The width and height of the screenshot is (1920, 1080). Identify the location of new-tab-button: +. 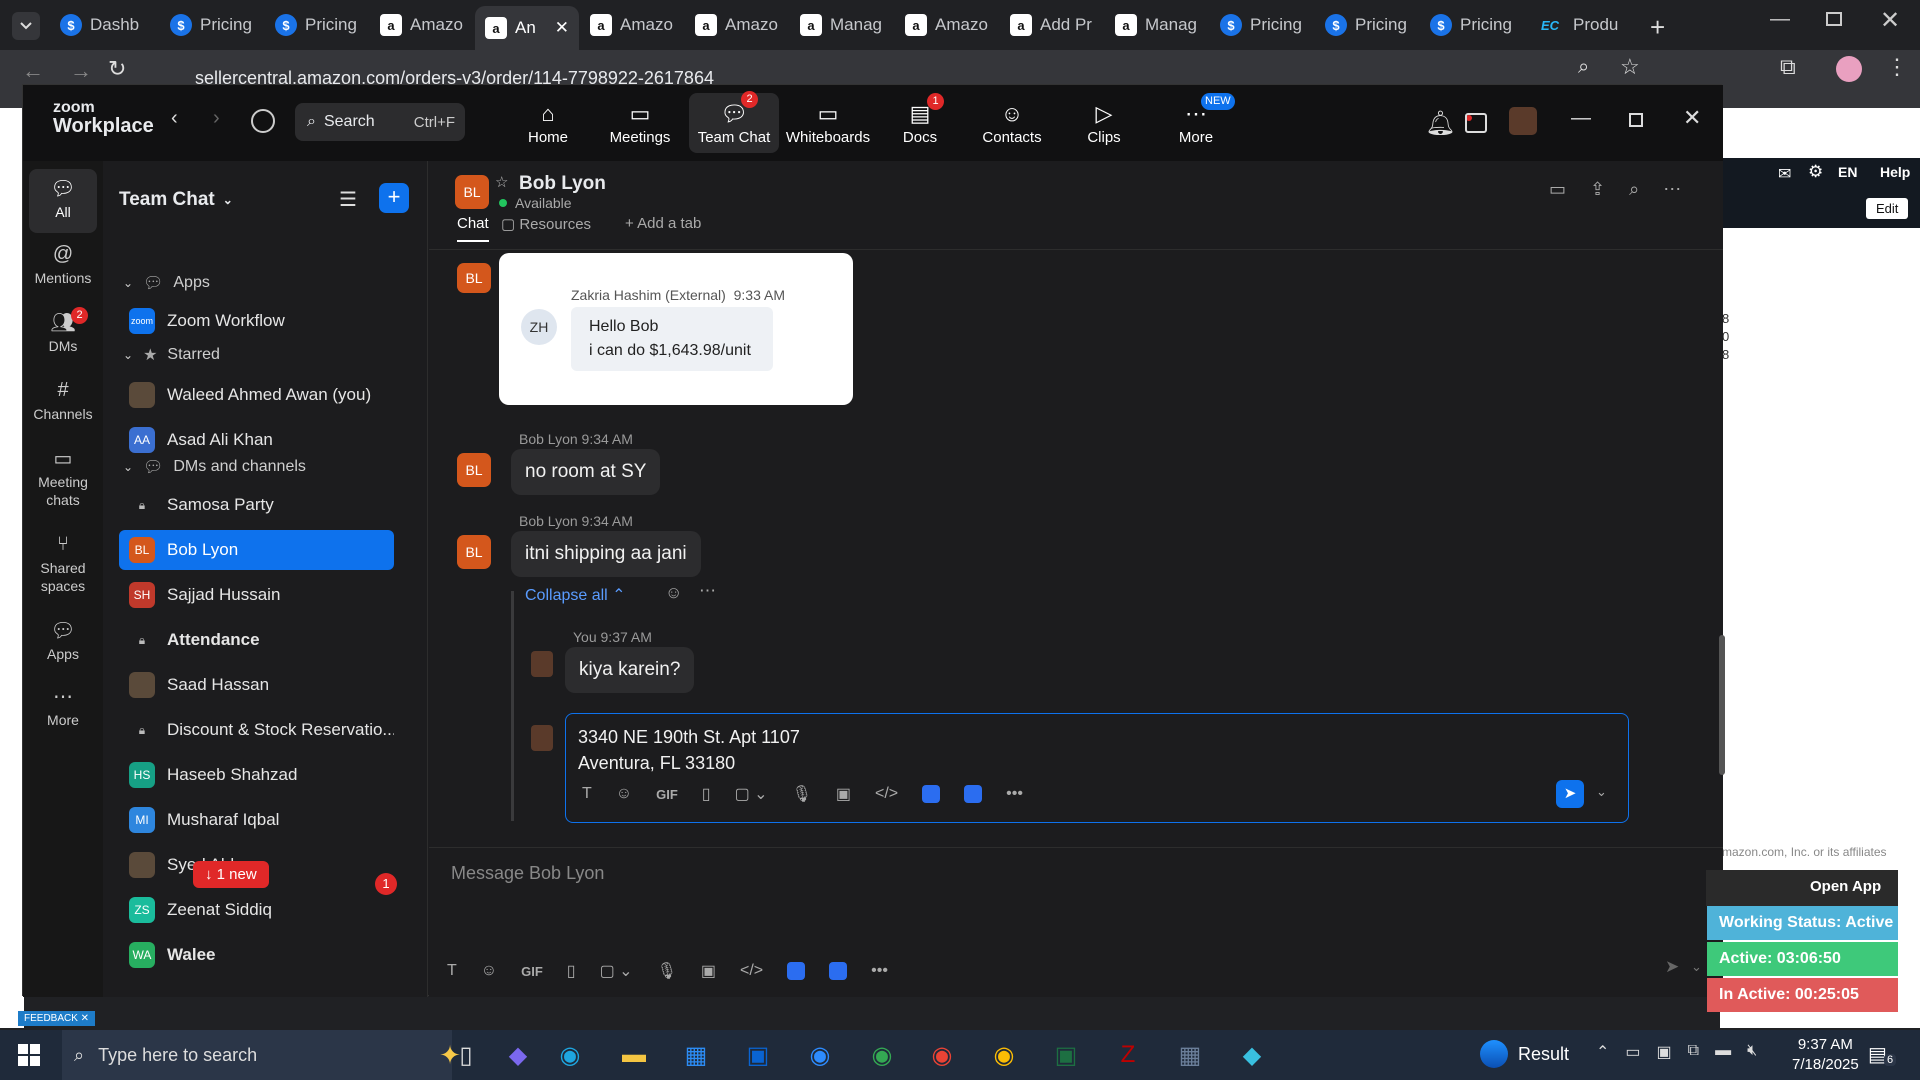
(1657, 27).